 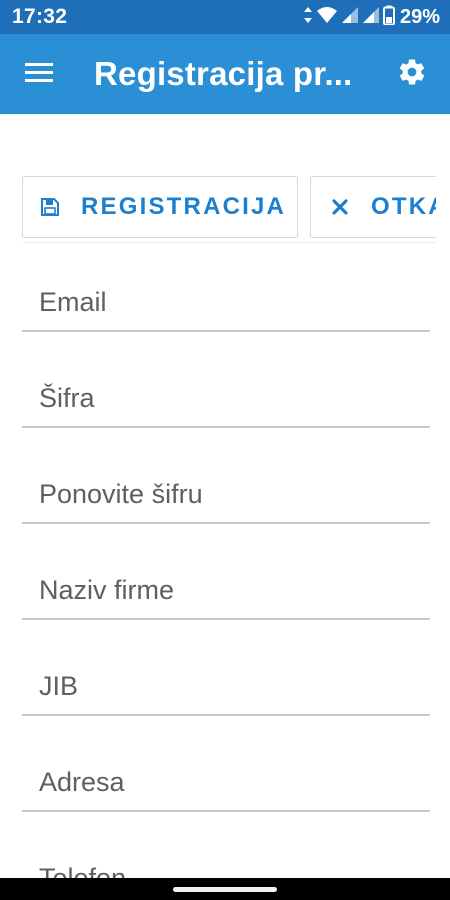 I want to click on email-field-wrapper, so click(x=226, y=306).